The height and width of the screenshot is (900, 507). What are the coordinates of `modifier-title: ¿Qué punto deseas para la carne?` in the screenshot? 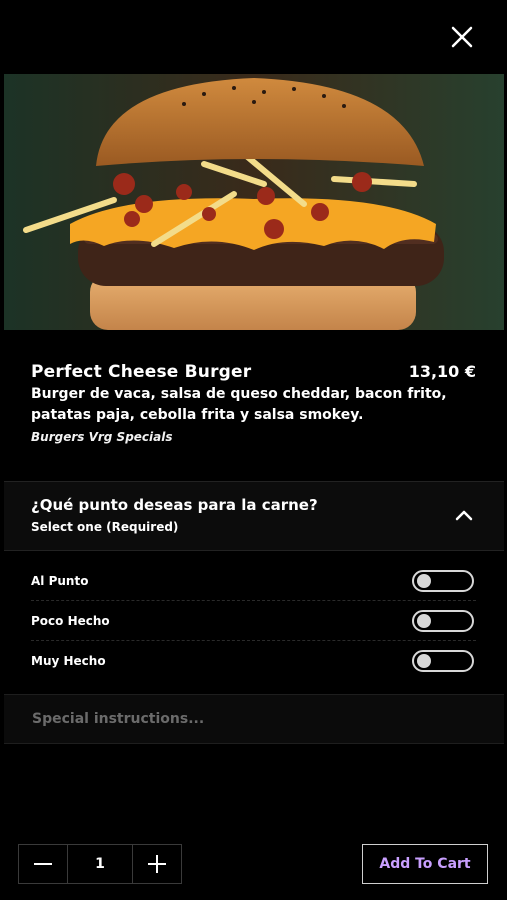 It's located at (174, 505).